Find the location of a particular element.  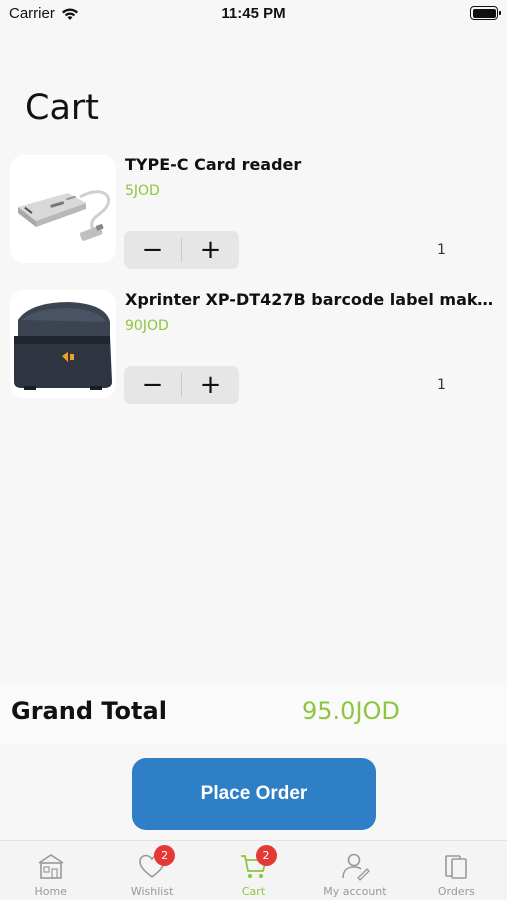

grand-total-label: Grand Total is located at coordinates (89, 711).